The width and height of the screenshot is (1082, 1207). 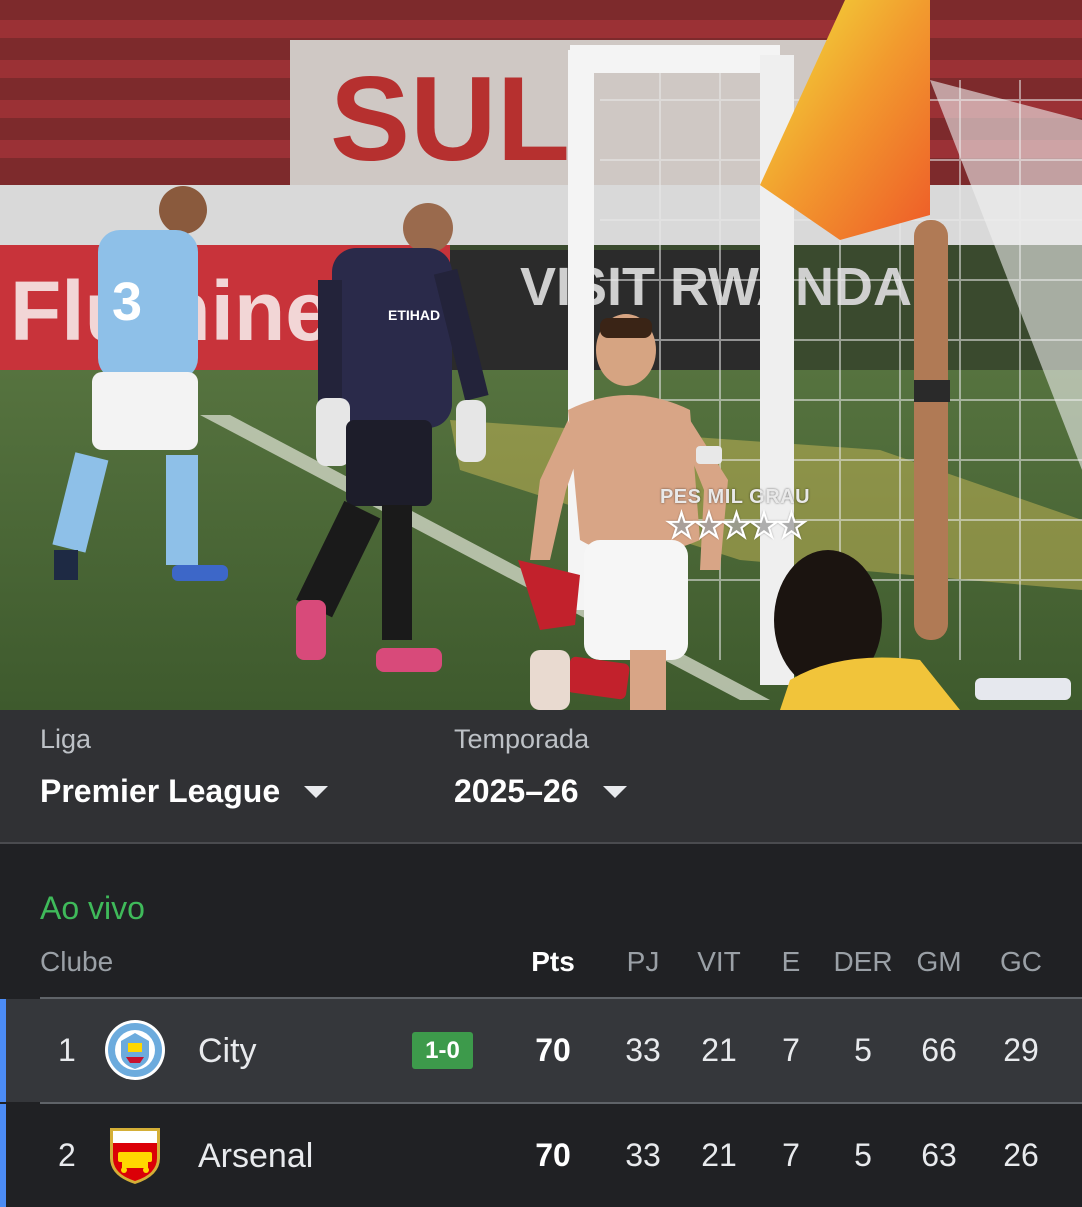 What do you see at coordinates (939, 961) in the screenshot?
I see `header-gm: GM` at bounding box center [939, 961].